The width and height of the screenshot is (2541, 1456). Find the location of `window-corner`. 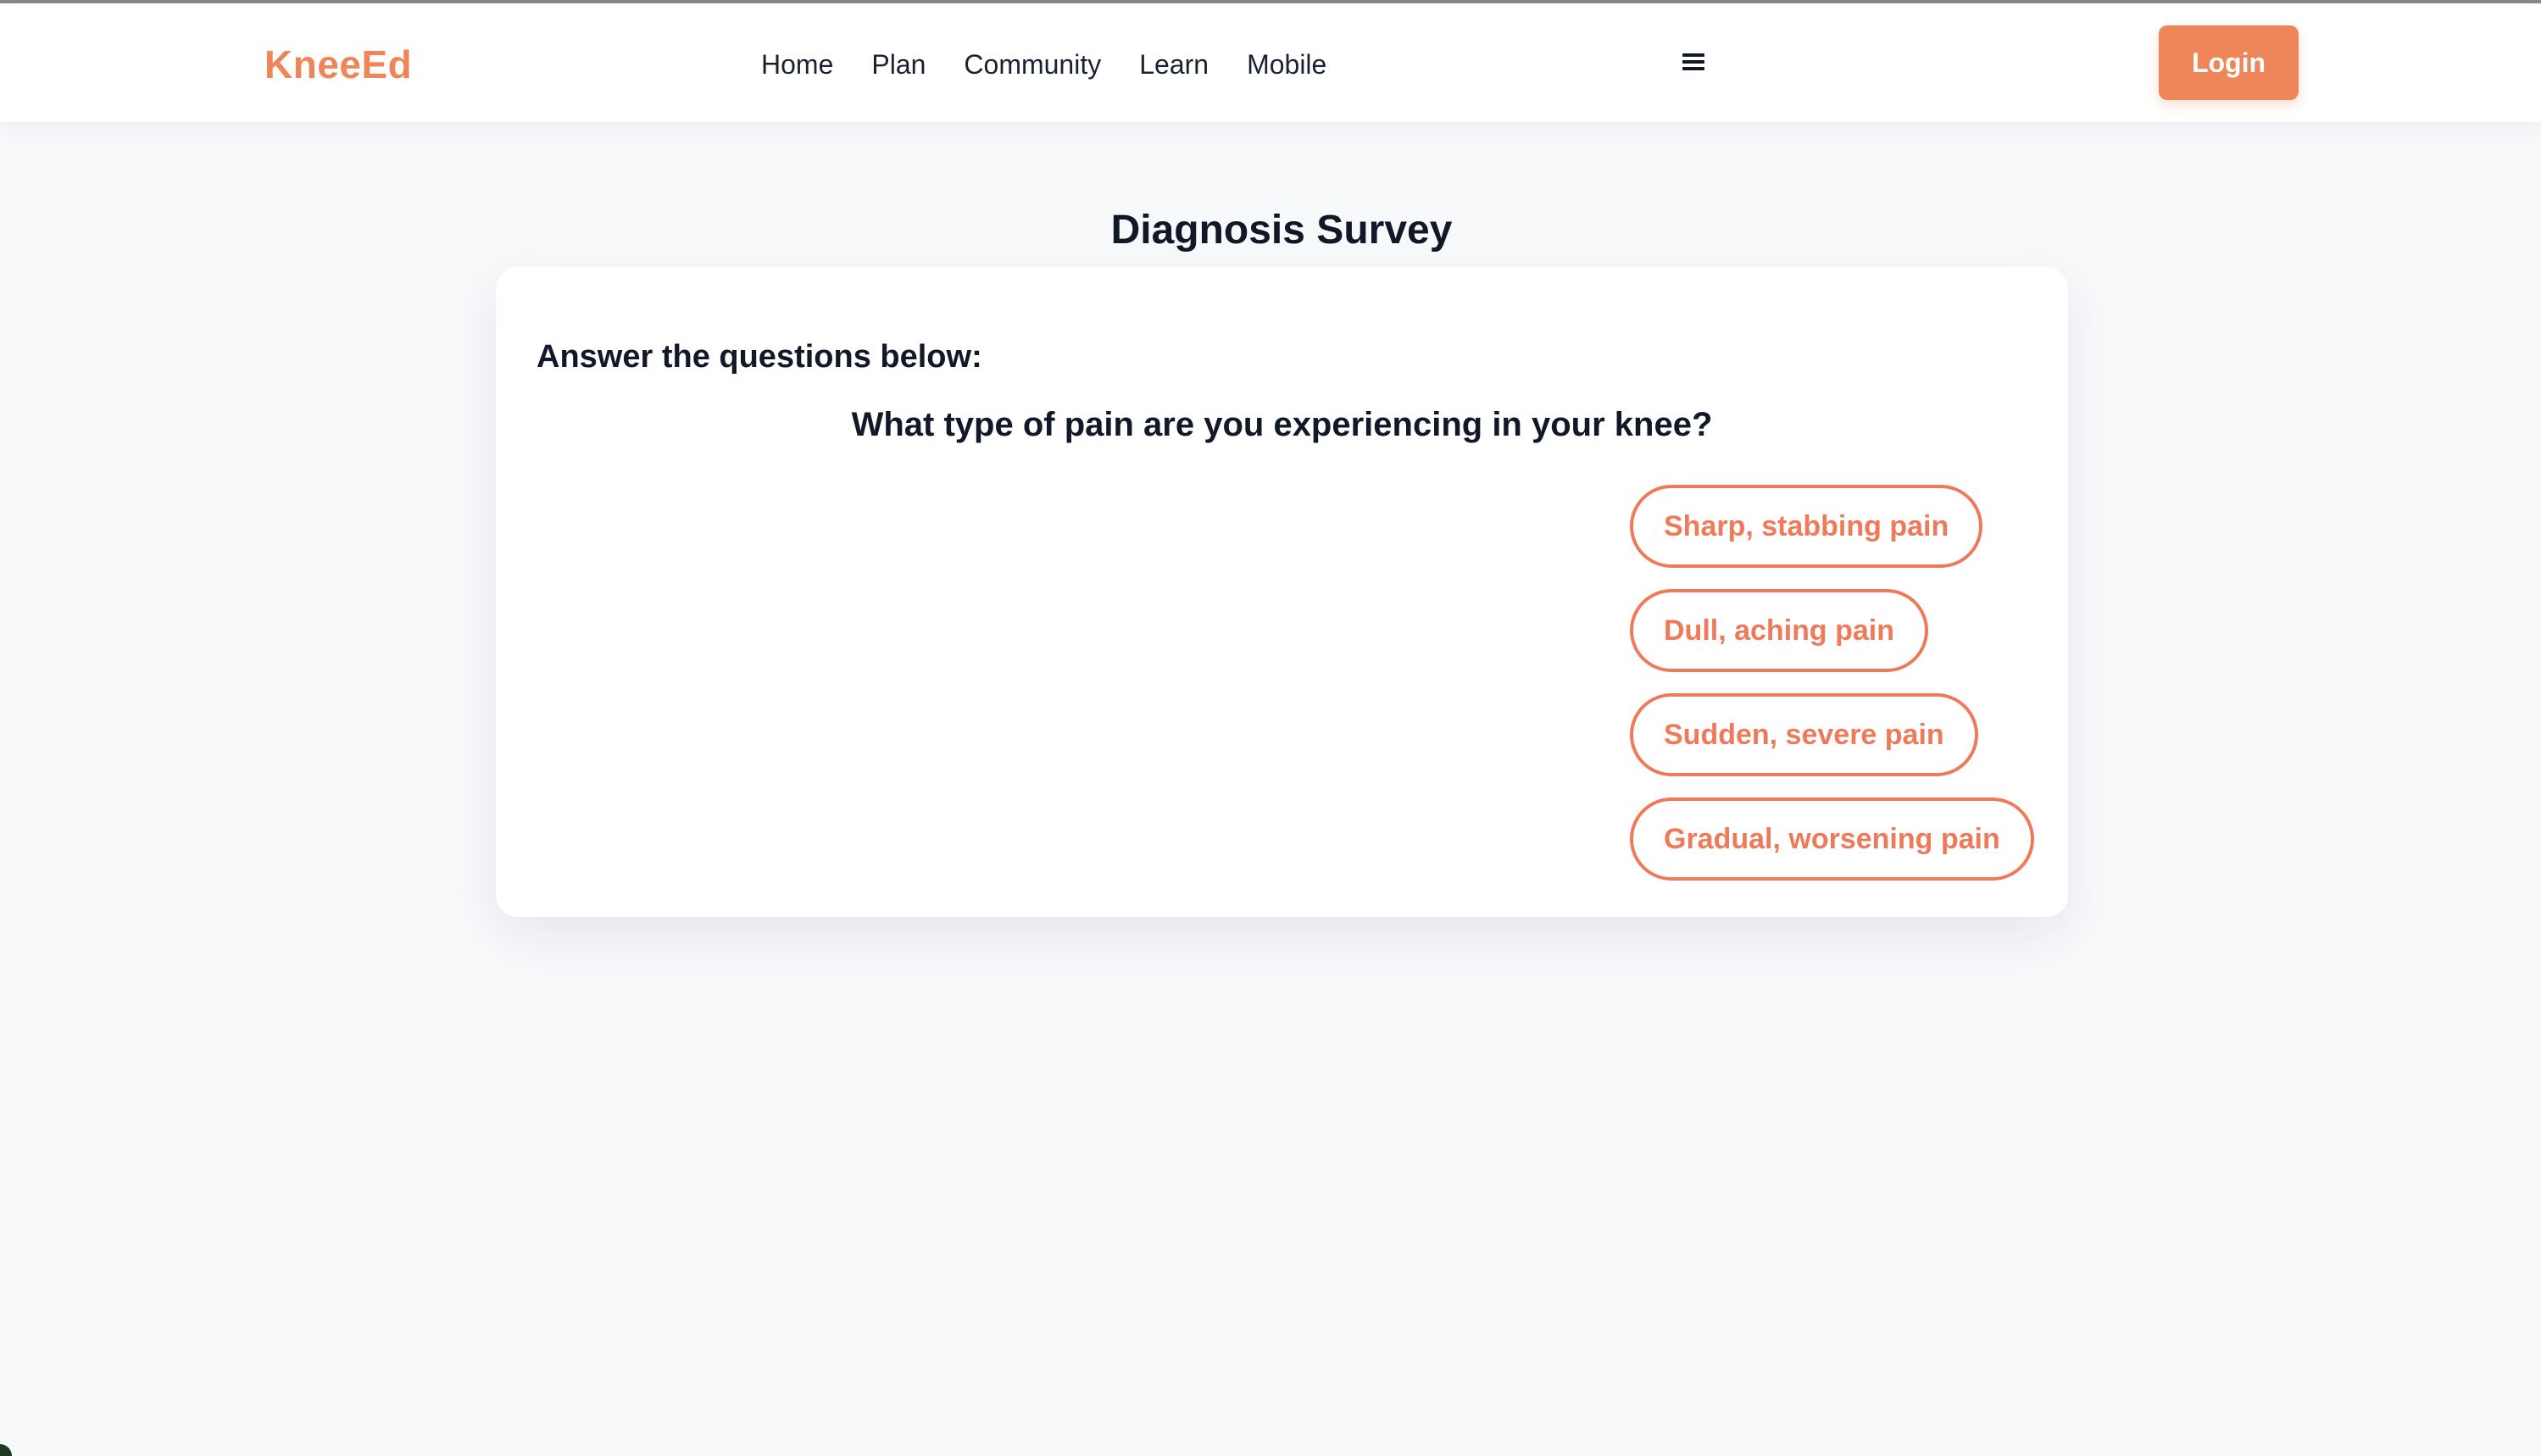

window-corner is located at coordinates (6, 1450).